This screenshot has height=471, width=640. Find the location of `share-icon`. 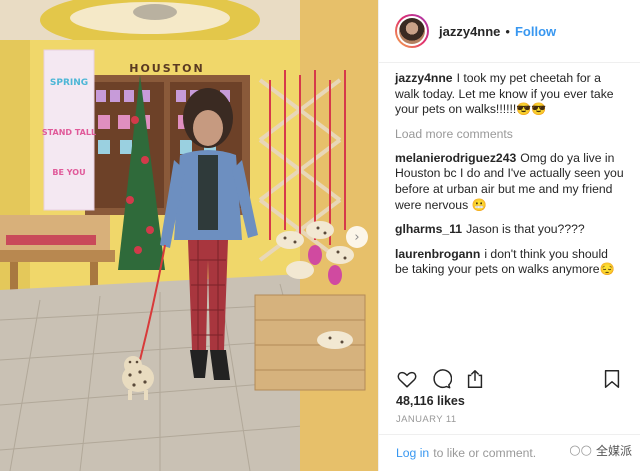

share-icon is located at coordinates (475, 379).